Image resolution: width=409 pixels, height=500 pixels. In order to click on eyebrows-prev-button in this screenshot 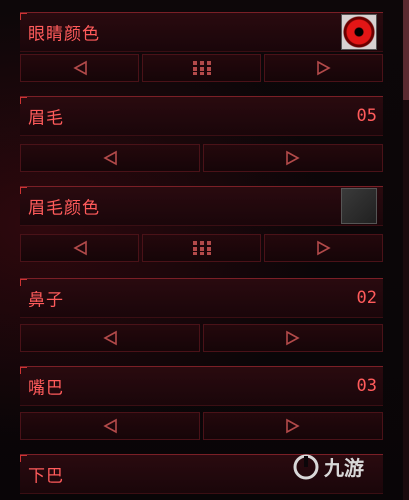, I will do `click(110, 158)`.